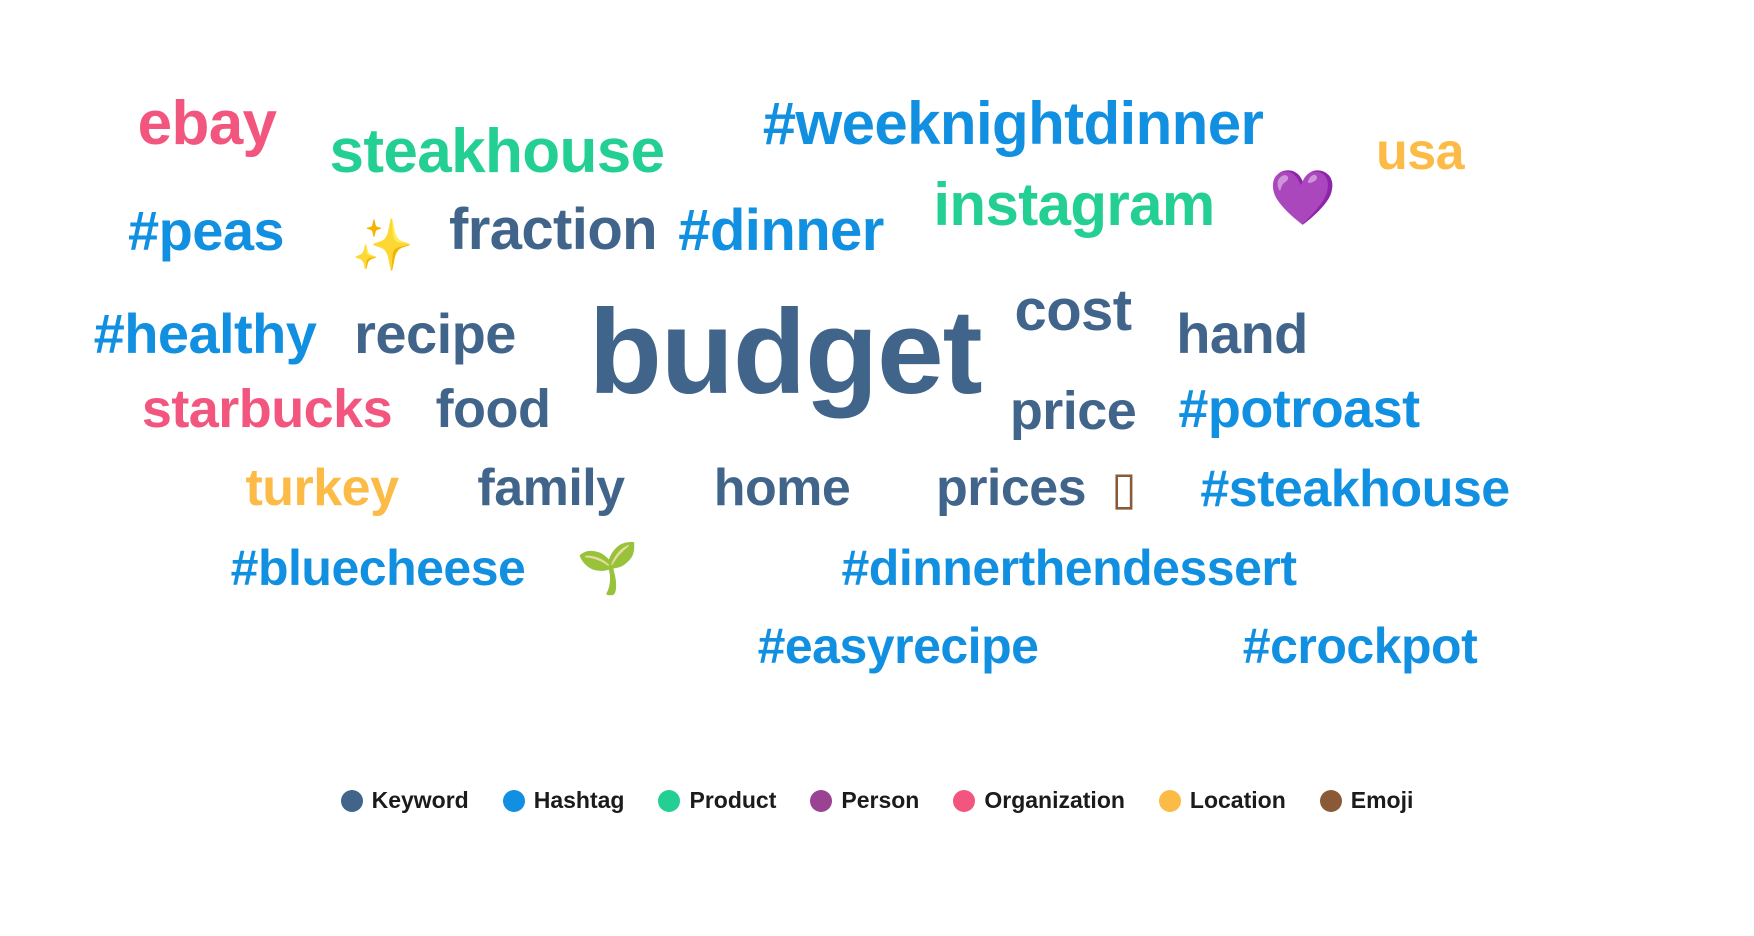 Image resolution: width=1754 pixels, height=936 pixels. I want to click on legend-label-emoji: Emoji, so click(1382, 800).